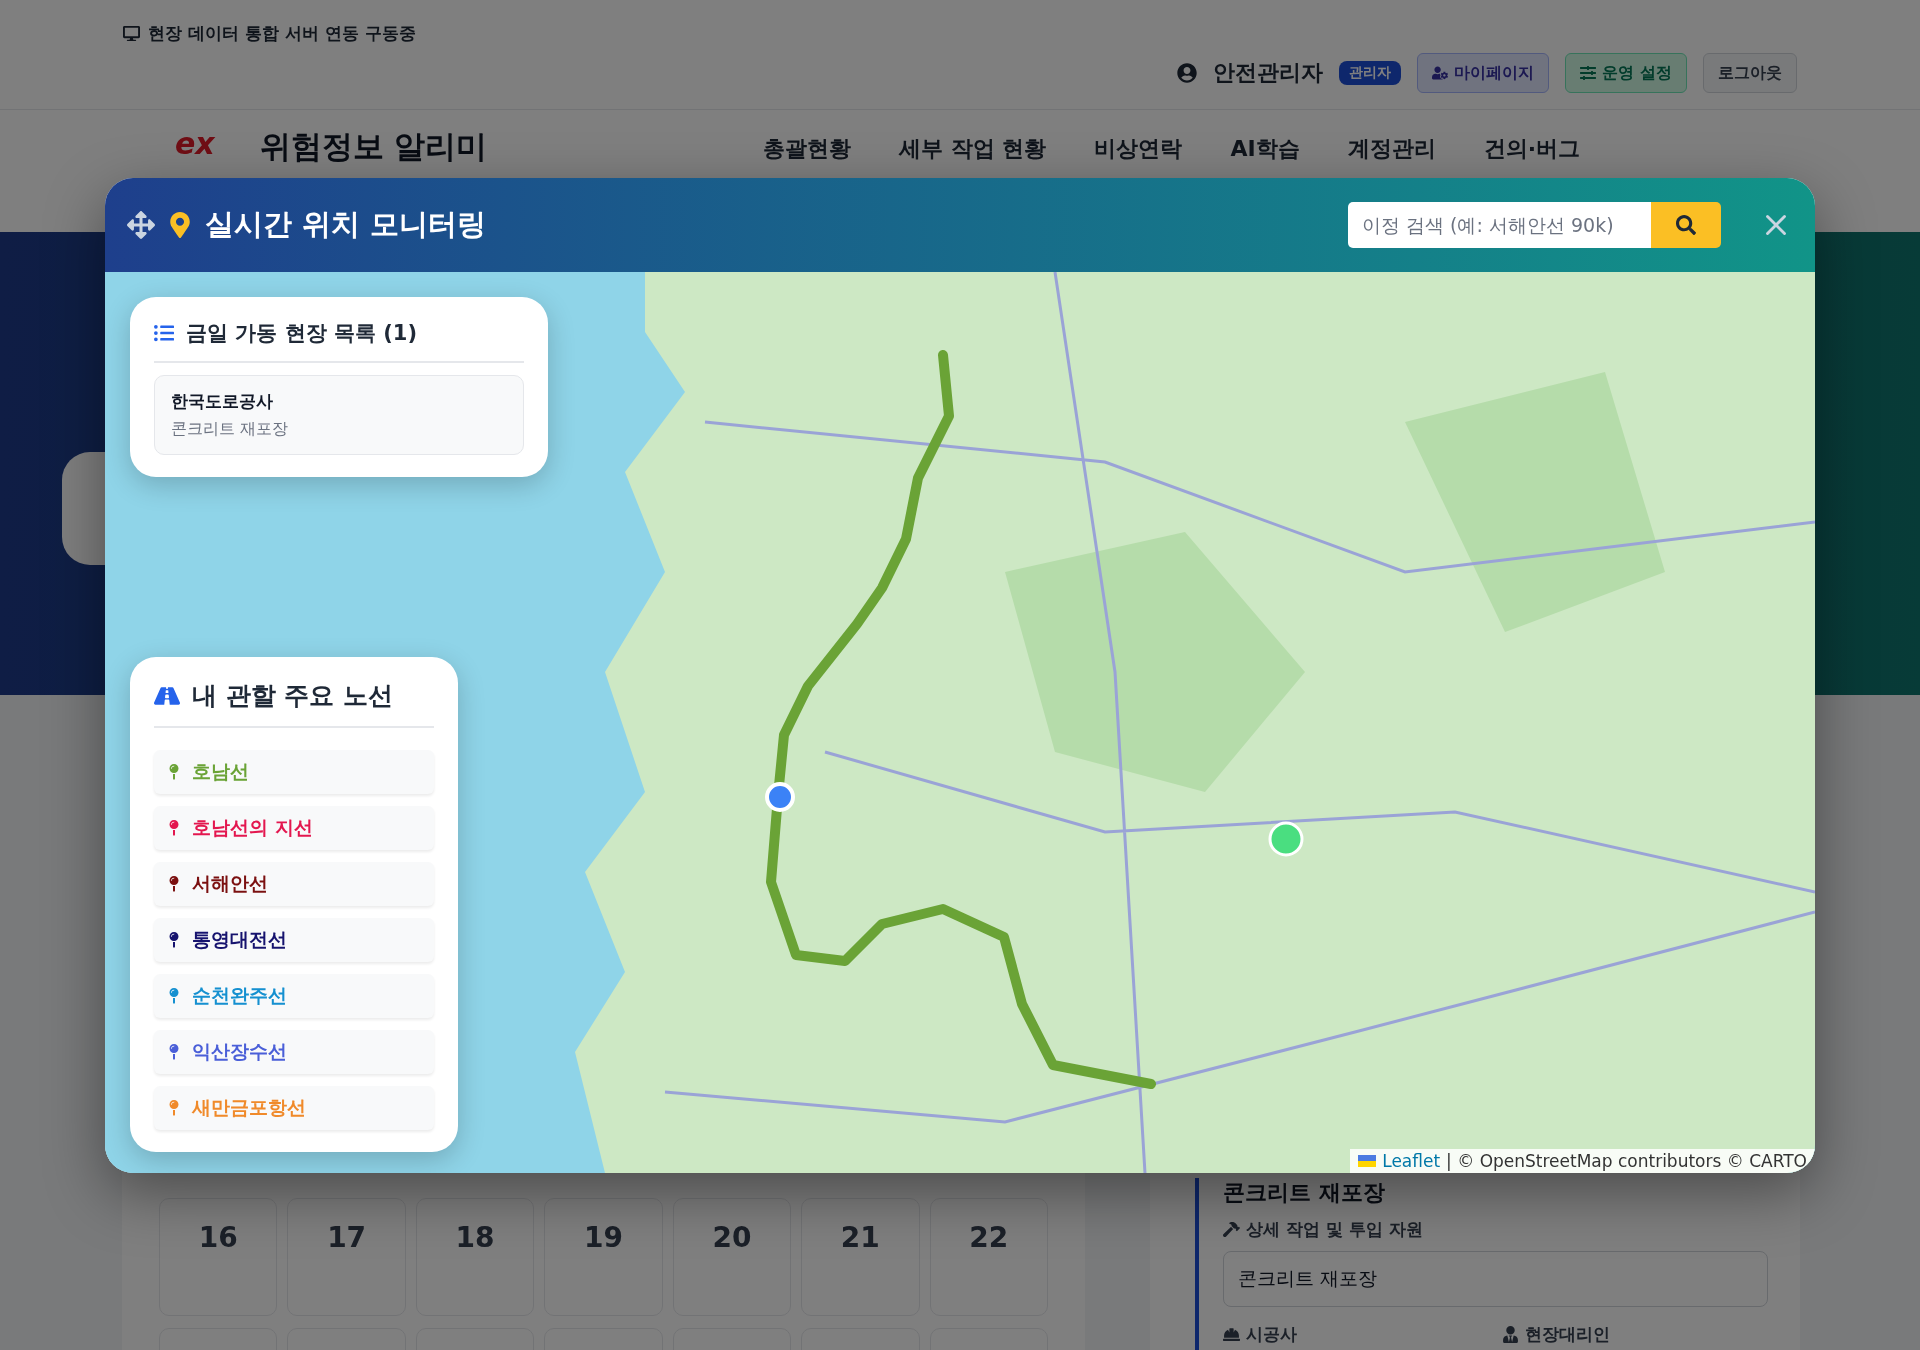 Image resolution: width=1920 pixels, height=1350 pixels. I want to click on site-item: 한국도로공사 콘크리트 재포장, so click(339, 415).